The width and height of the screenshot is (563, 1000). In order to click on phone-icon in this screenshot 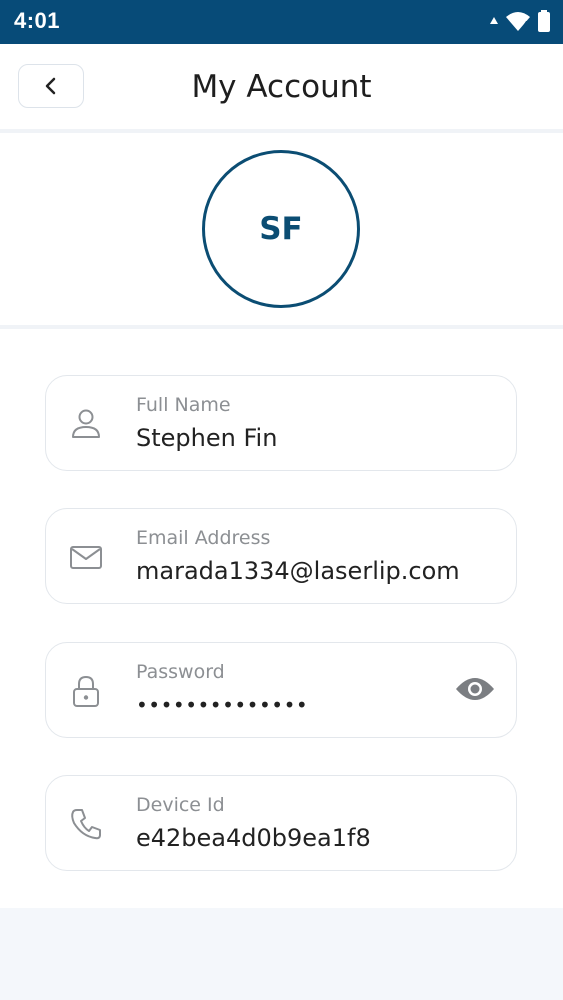, I will do `click(86, 824)`.